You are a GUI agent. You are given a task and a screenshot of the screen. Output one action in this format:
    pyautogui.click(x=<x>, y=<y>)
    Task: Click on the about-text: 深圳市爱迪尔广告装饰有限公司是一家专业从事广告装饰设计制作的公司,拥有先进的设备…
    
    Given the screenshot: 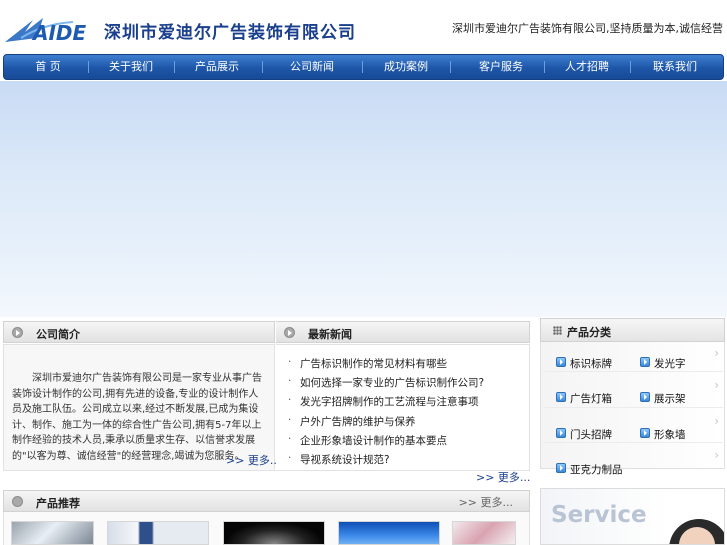 What is the action you would take?
    pyautogui.click(x=137, y=417)
    